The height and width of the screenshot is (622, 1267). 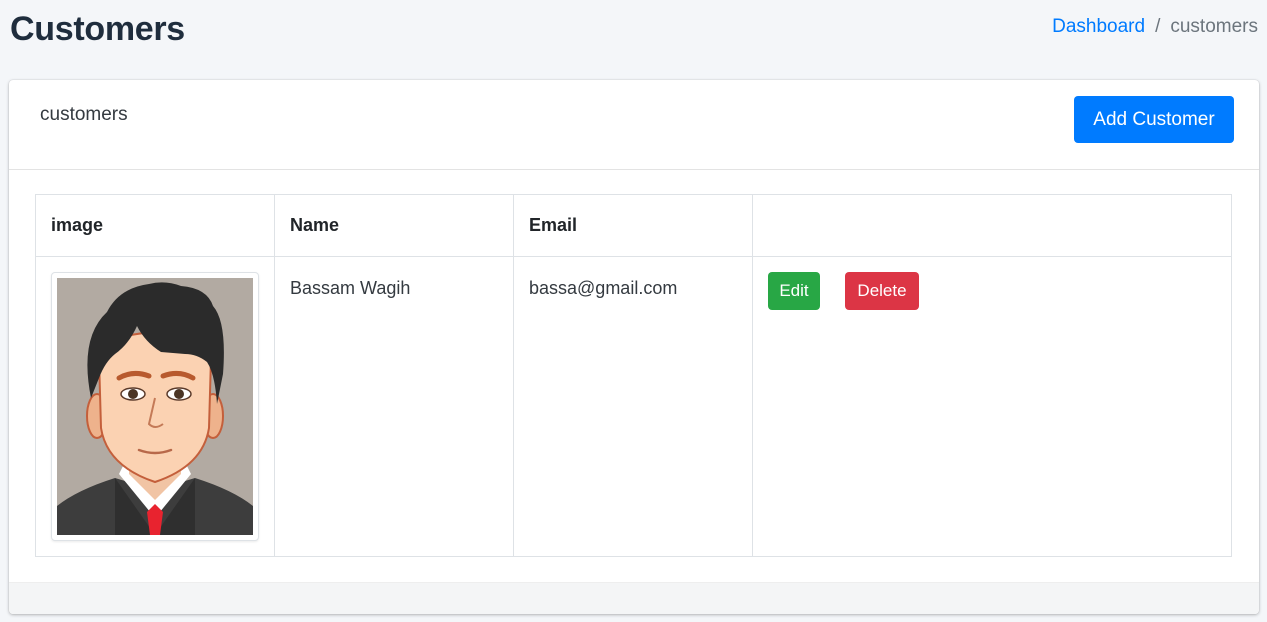 What do you see at coordinates (992, 225) in the screenshot?
I see `column-header-actions` at bounding box center [992, 225].